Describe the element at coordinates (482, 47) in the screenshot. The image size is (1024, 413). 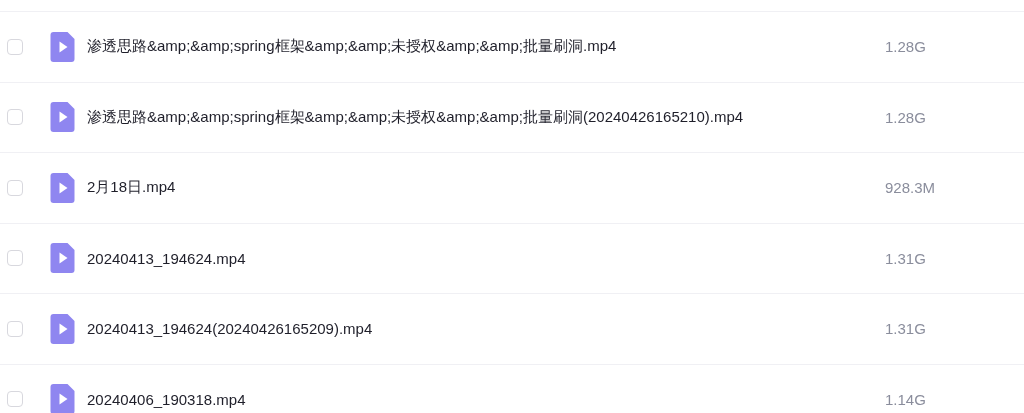
I see `file-name: 渗透思路&amp;&amp;spring框架&amp;&amp;未授权&amp;&amp;批量刷洞.mp4` at that location.